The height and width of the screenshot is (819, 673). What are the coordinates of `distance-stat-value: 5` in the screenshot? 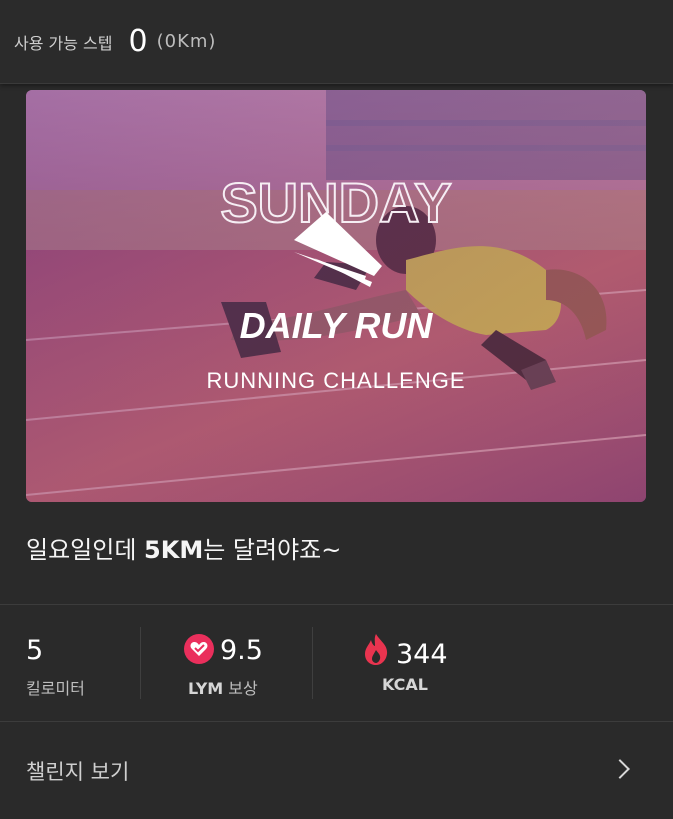 It's located at (35, 650).